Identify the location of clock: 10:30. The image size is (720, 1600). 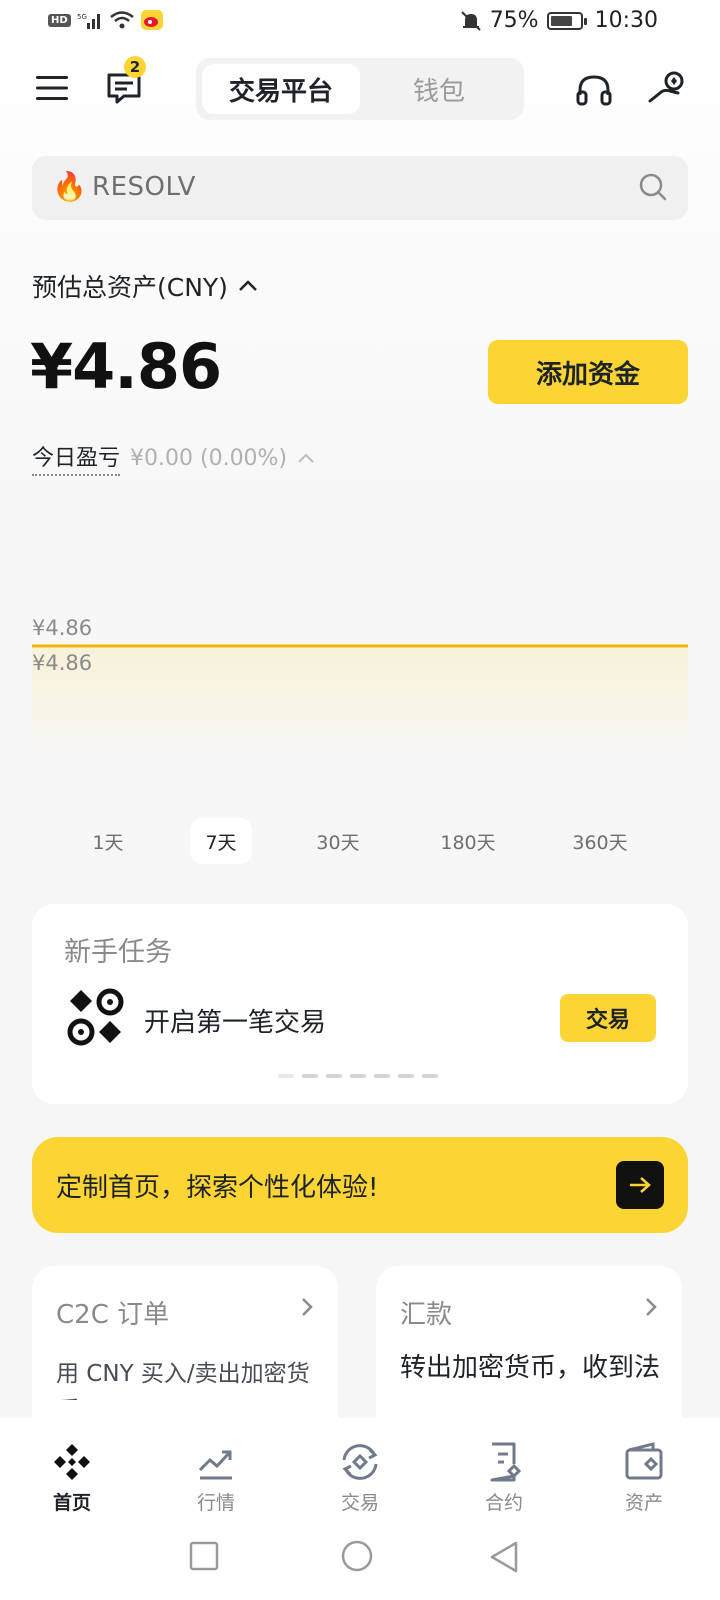
(626, 20).